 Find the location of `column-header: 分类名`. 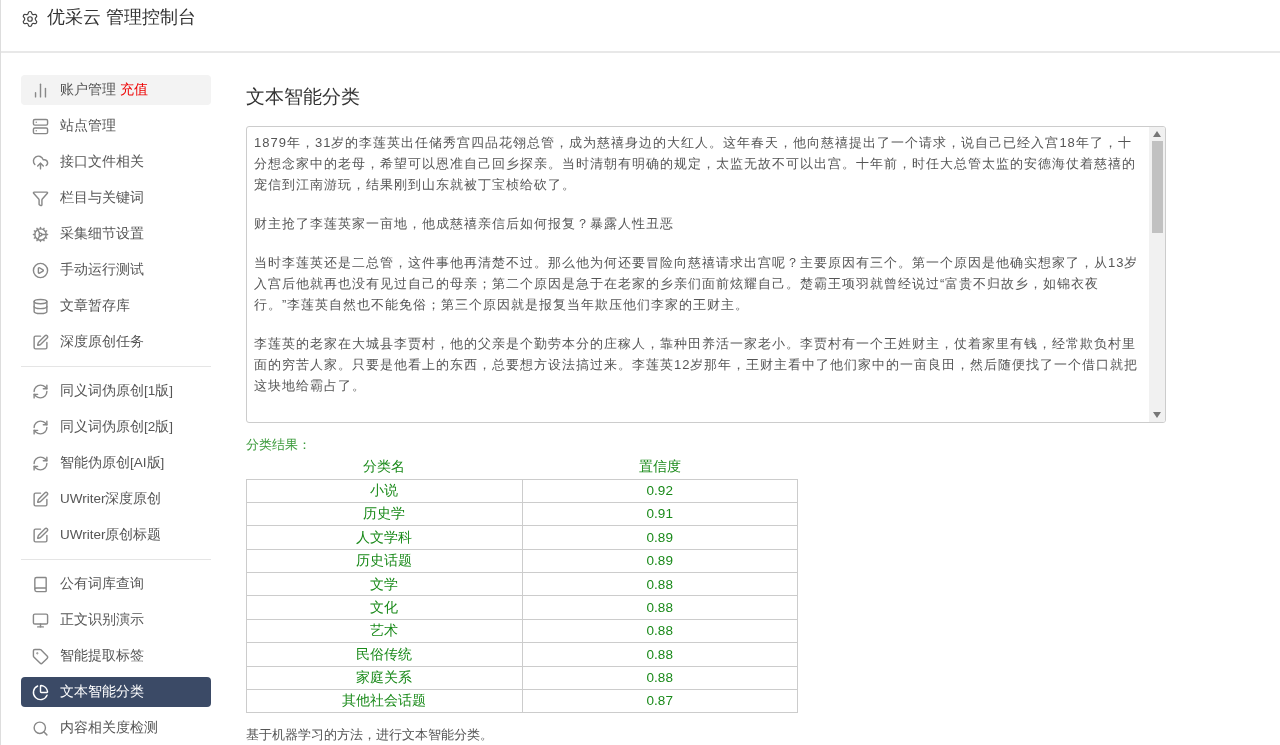

column-header: 分类名 is located at coordinates (384, 467).